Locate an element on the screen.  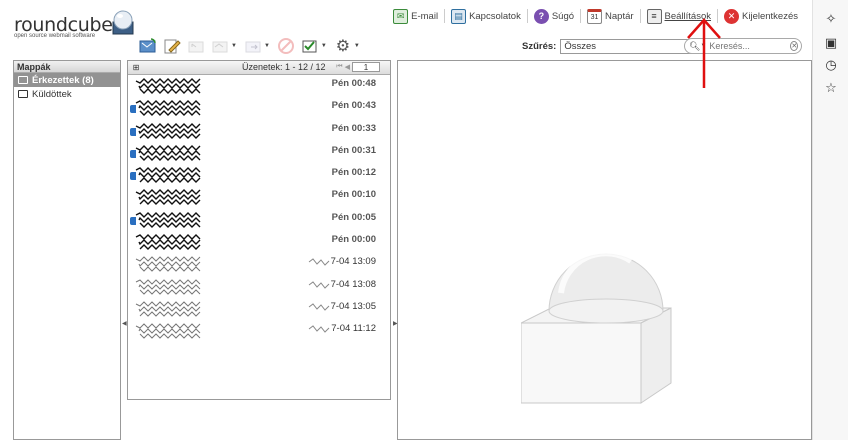
star-icon: ☆ is located at coordinates (831, 88).